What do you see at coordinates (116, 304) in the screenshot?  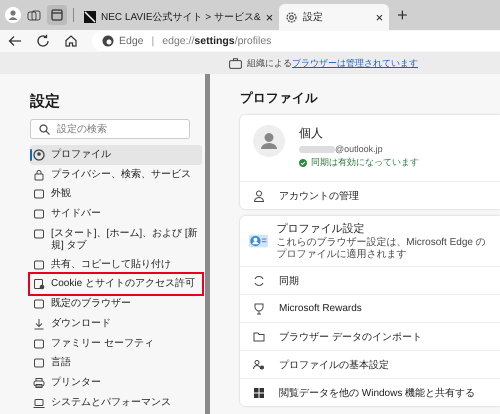 I see `sidebar-item: 既定のブラウザー` at bounding box center [116, 304].